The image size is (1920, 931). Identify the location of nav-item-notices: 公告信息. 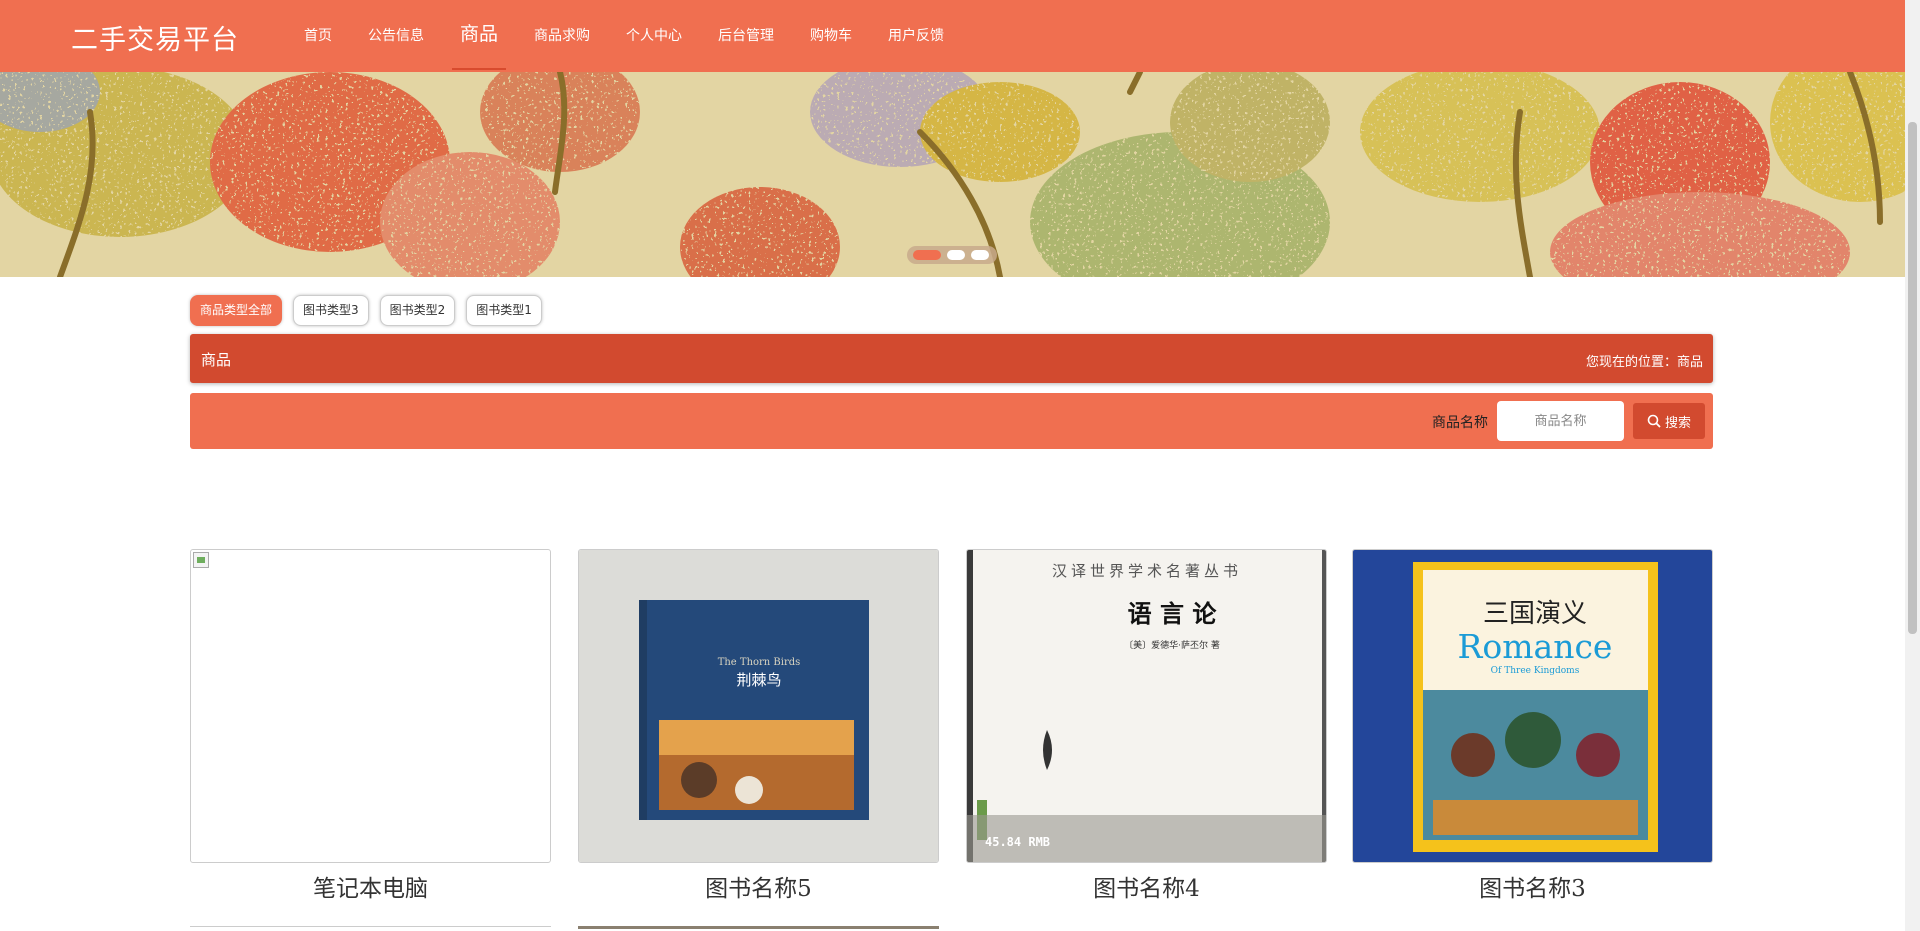
(396, 36).